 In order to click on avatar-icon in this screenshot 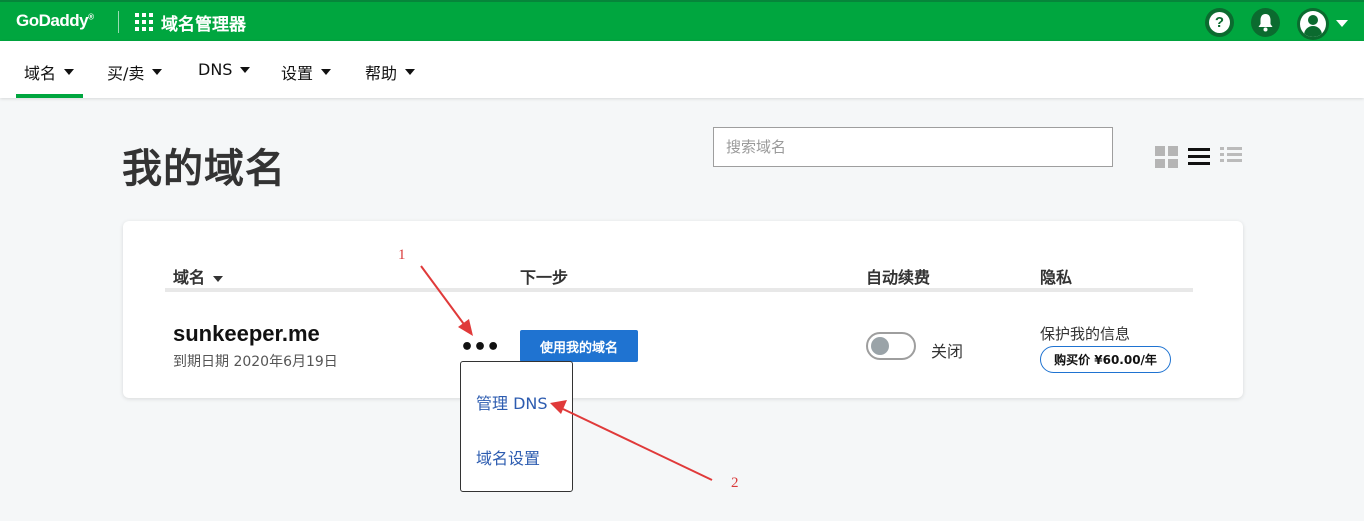, I will do `click(1313, 24)`.